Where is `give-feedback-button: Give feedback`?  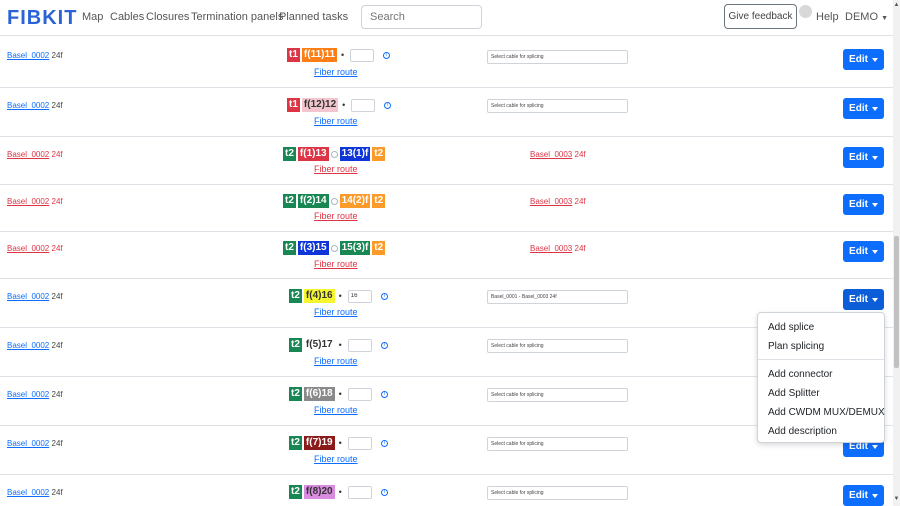
give-feedback-button: Give feedback is located at coordinates (760, 16).